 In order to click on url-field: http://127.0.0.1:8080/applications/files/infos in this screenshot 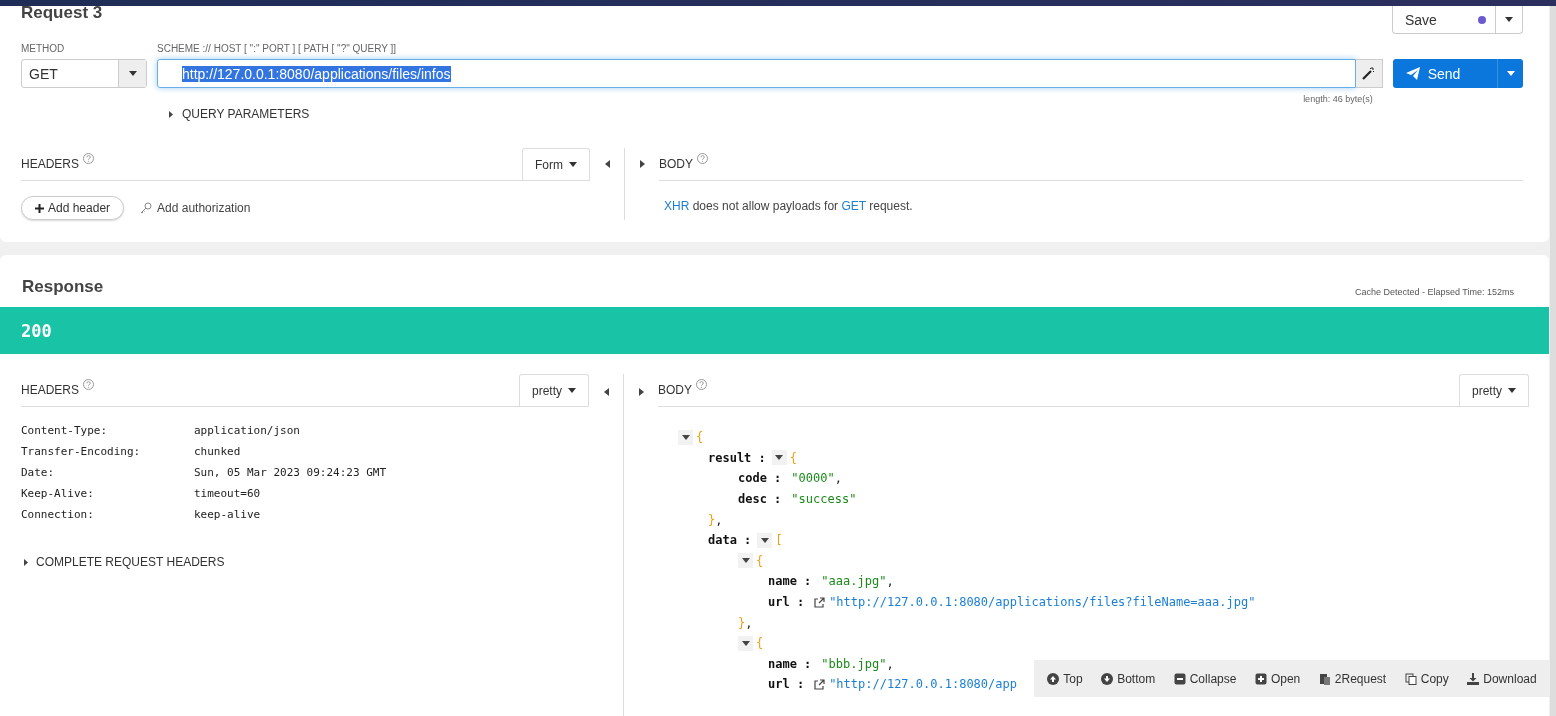, I will do `click(756, 73)`.